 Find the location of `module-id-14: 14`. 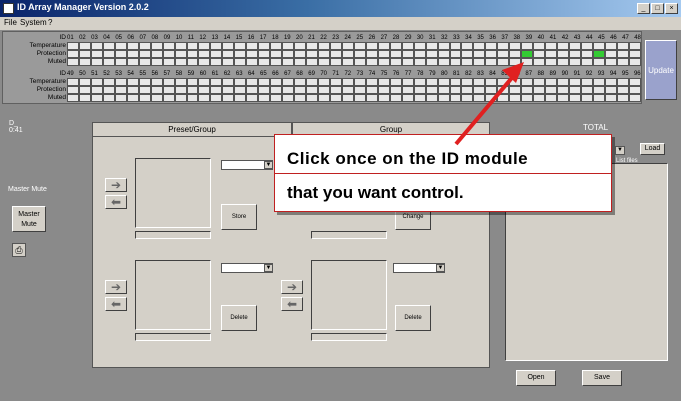

module-id-14: 14 is located at coordinates (227, 38).